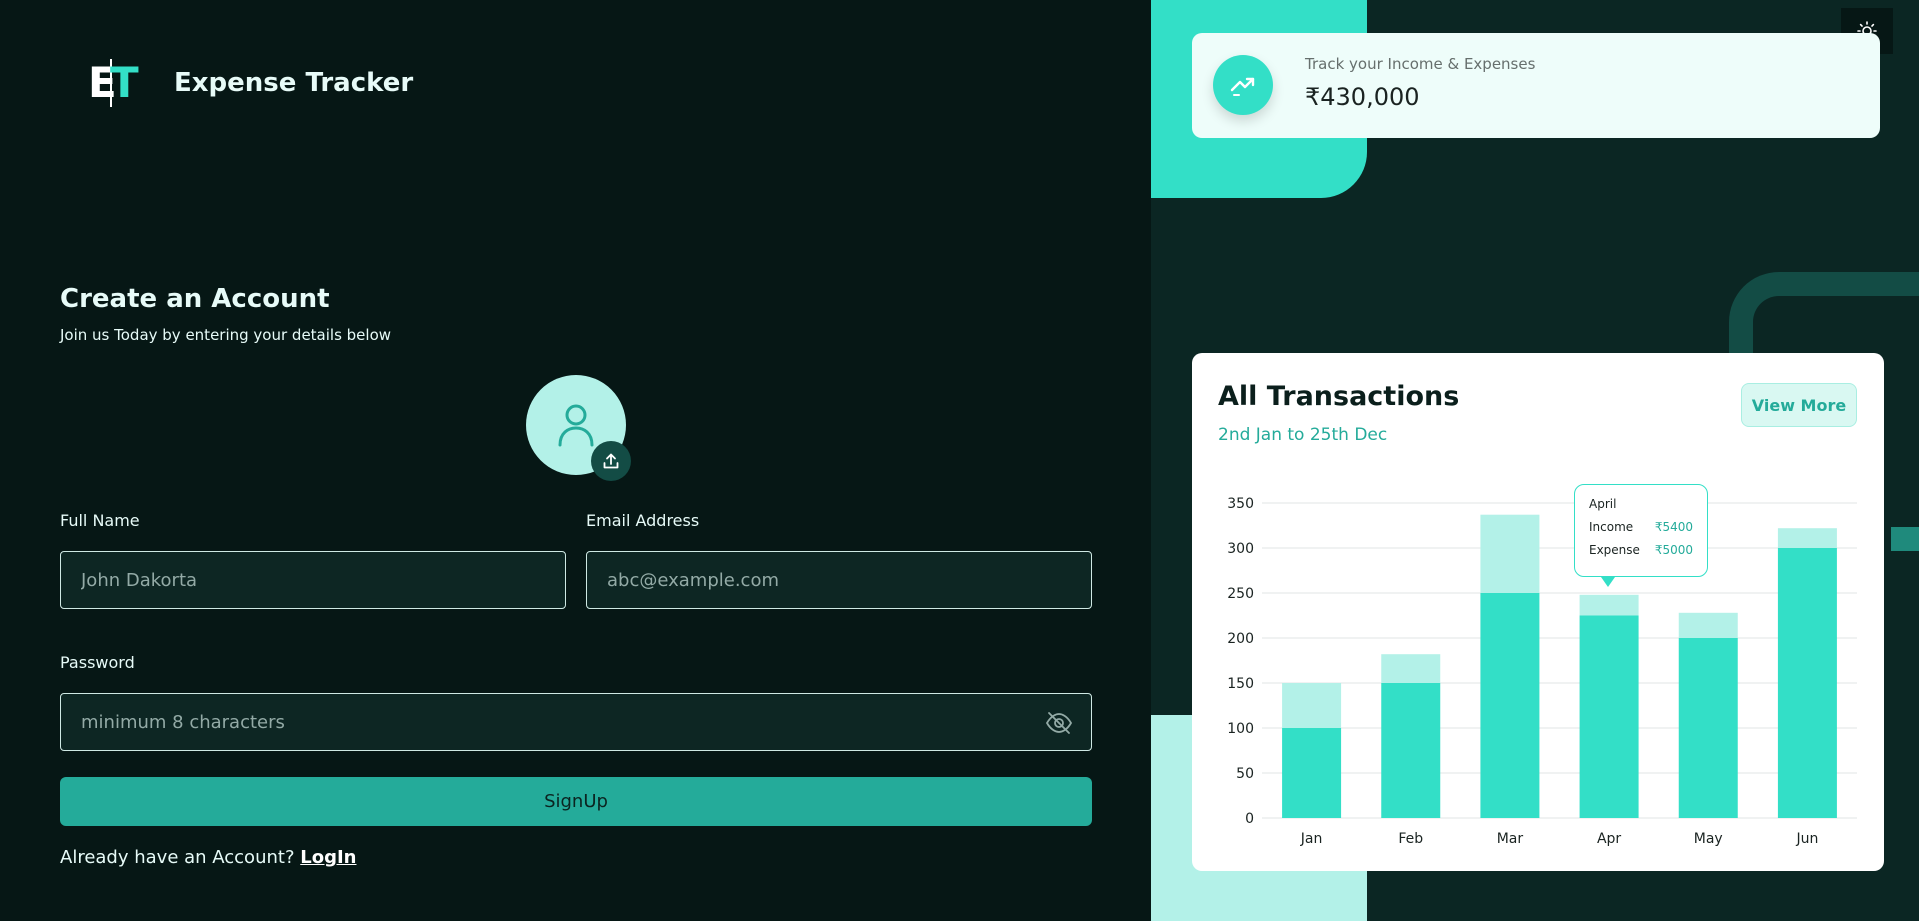  I want to click on y-tick-label: 200, so click(1240, 639).